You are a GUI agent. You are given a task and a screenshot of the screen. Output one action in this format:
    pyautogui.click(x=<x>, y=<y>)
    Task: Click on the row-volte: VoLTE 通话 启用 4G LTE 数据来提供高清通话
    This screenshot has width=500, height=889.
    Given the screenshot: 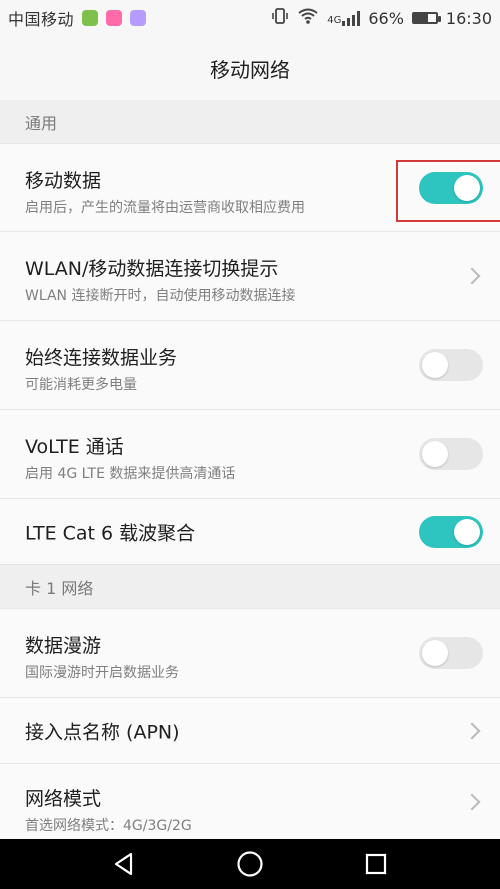 What is the action you would take?
    pyautogui.click(x=250, y=454)
    